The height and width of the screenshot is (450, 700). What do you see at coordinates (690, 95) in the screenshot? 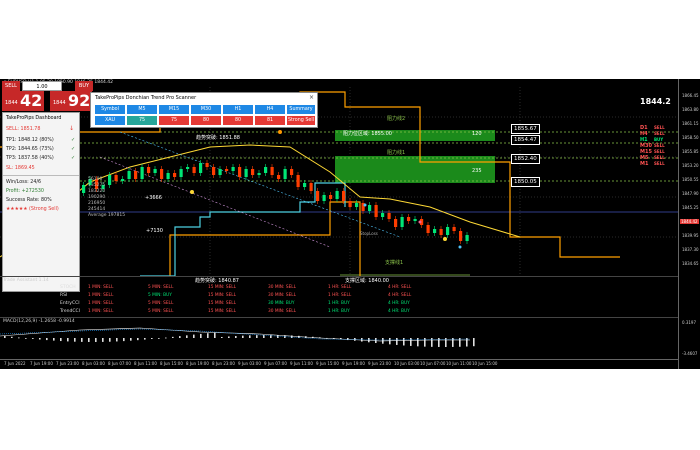
I see `price-tick: 1866.45` at bounding box center [690, 95].